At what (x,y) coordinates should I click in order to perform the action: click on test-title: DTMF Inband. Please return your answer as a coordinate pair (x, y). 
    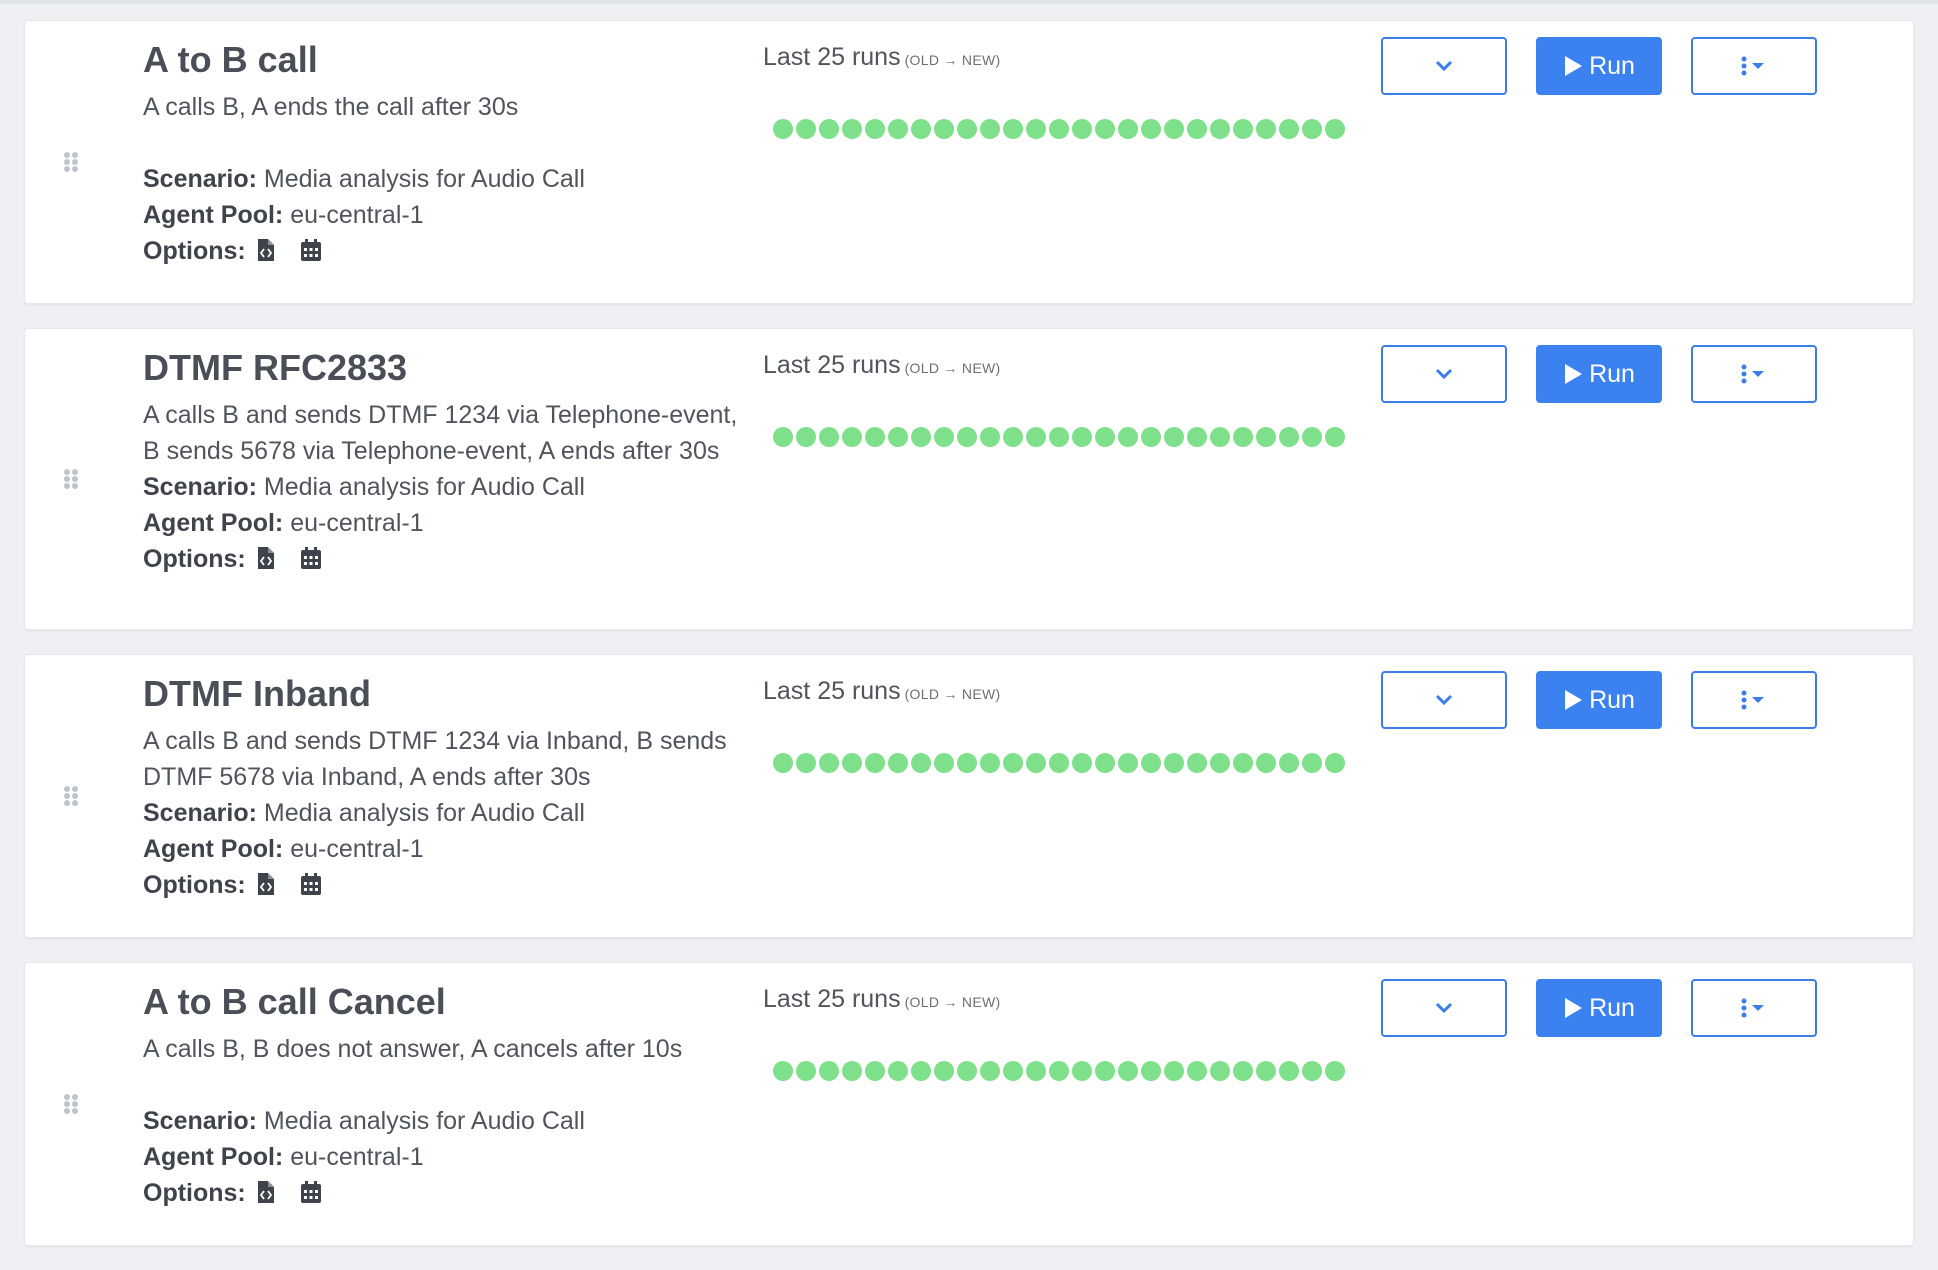
    Looking at the image, I should click on (443, 694).